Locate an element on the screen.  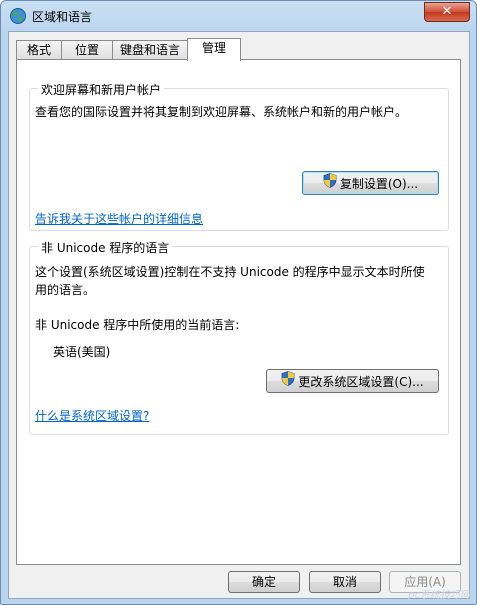
close-icon: ✕ is located at coordinates (447, 11).